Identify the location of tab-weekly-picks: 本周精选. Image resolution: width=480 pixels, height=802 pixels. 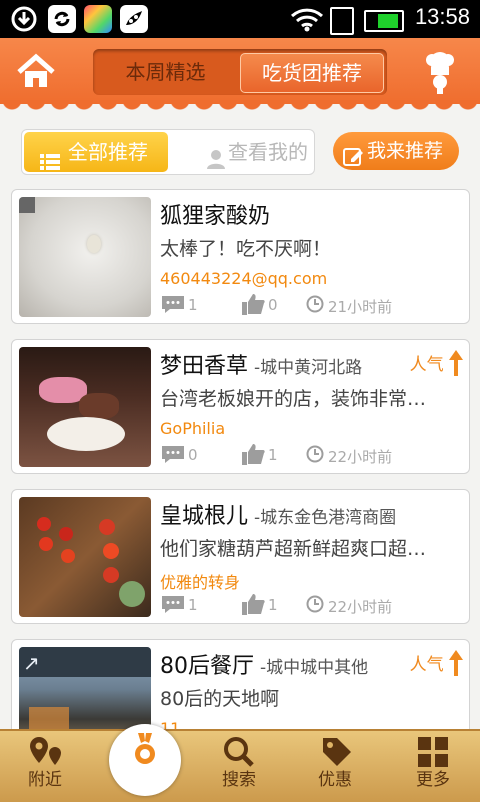
(165, 72).